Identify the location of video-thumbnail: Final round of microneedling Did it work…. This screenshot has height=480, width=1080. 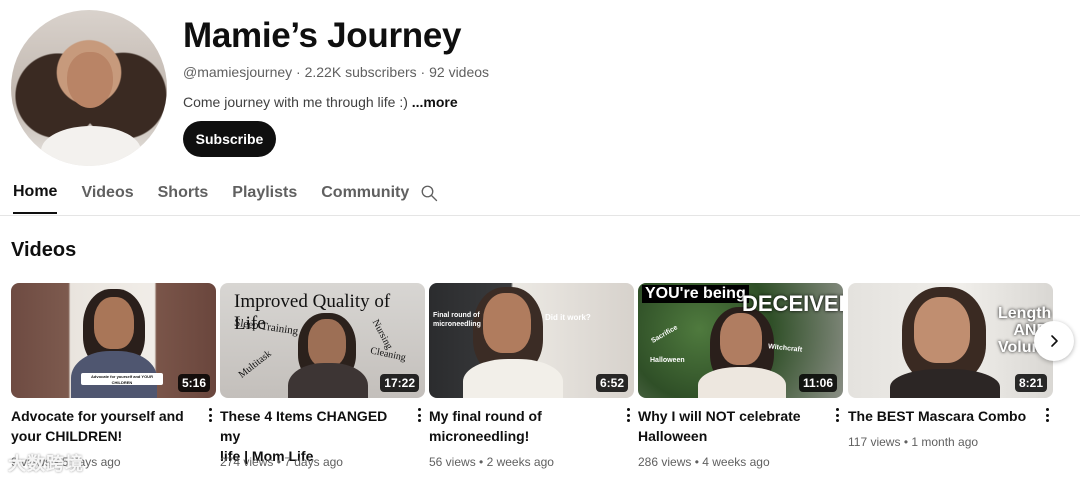
(531, 340).